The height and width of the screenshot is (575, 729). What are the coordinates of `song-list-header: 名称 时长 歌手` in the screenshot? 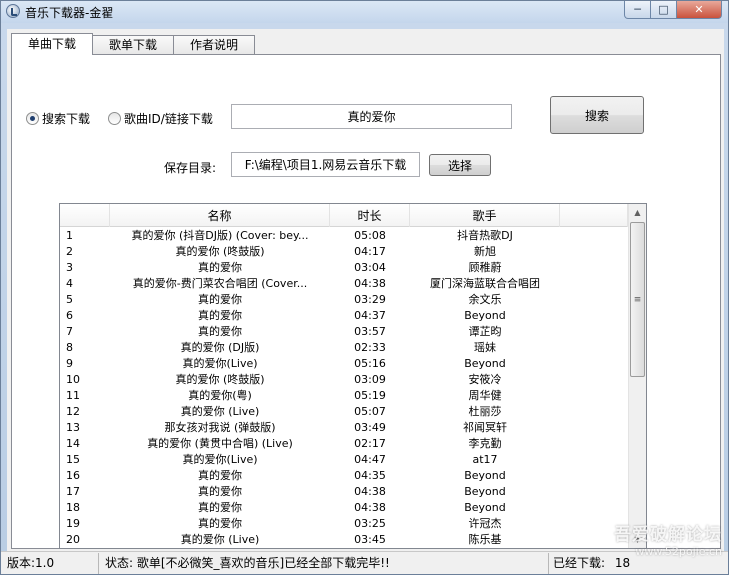 It's located at (344, 215).